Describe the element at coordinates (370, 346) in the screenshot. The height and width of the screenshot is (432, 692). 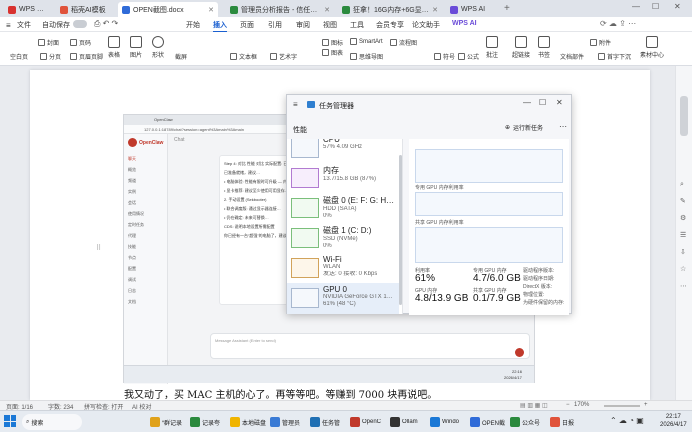
I see `chat-input: Message Assistant (Enter to send)` at that location.